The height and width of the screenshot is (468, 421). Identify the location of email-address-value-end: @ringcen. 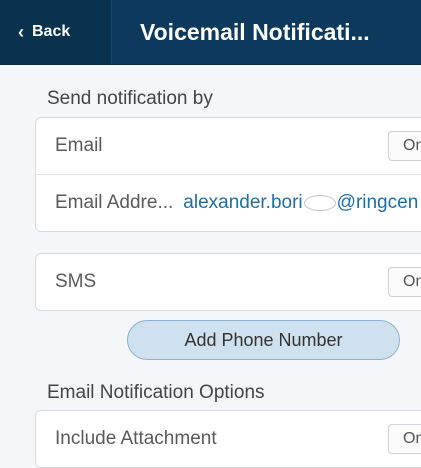
(377, 202).